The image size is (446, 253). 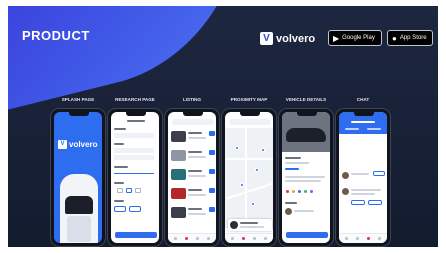 I want to click on phone-listing, so click(x=192, y=177).